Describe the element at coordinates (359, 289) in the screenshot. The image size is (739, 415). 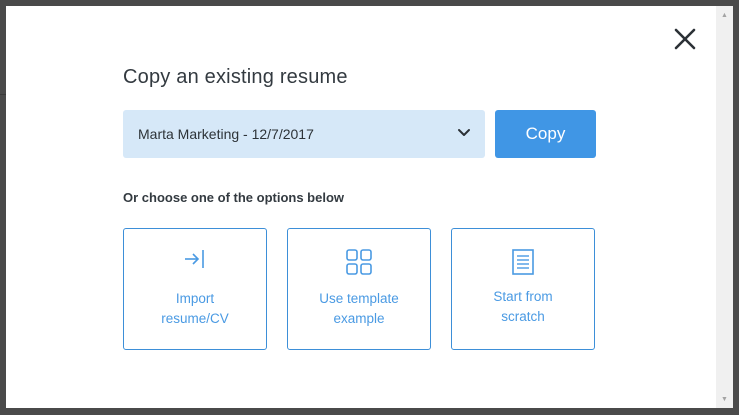
I see `use-template-option: Use template example` at that location.